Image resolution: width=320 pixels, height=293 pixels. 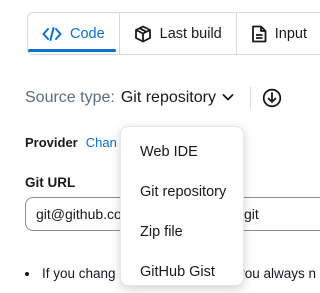 I want to click on tab-input: Input, so click(x=278, y=33).